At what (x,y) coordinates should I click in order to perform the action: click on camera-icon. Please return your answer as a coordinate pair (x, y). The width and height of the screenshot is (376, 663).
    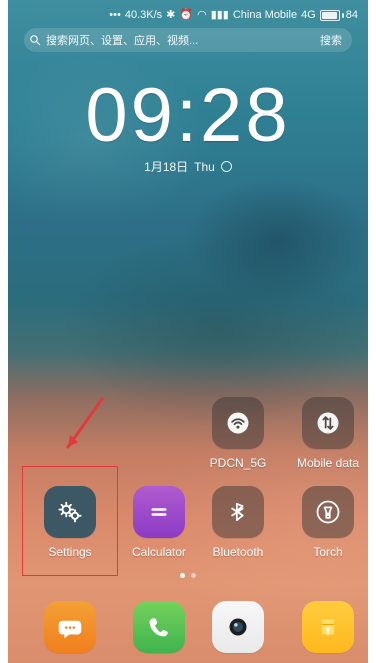
    Looking at the image, I should click on (238, 627).